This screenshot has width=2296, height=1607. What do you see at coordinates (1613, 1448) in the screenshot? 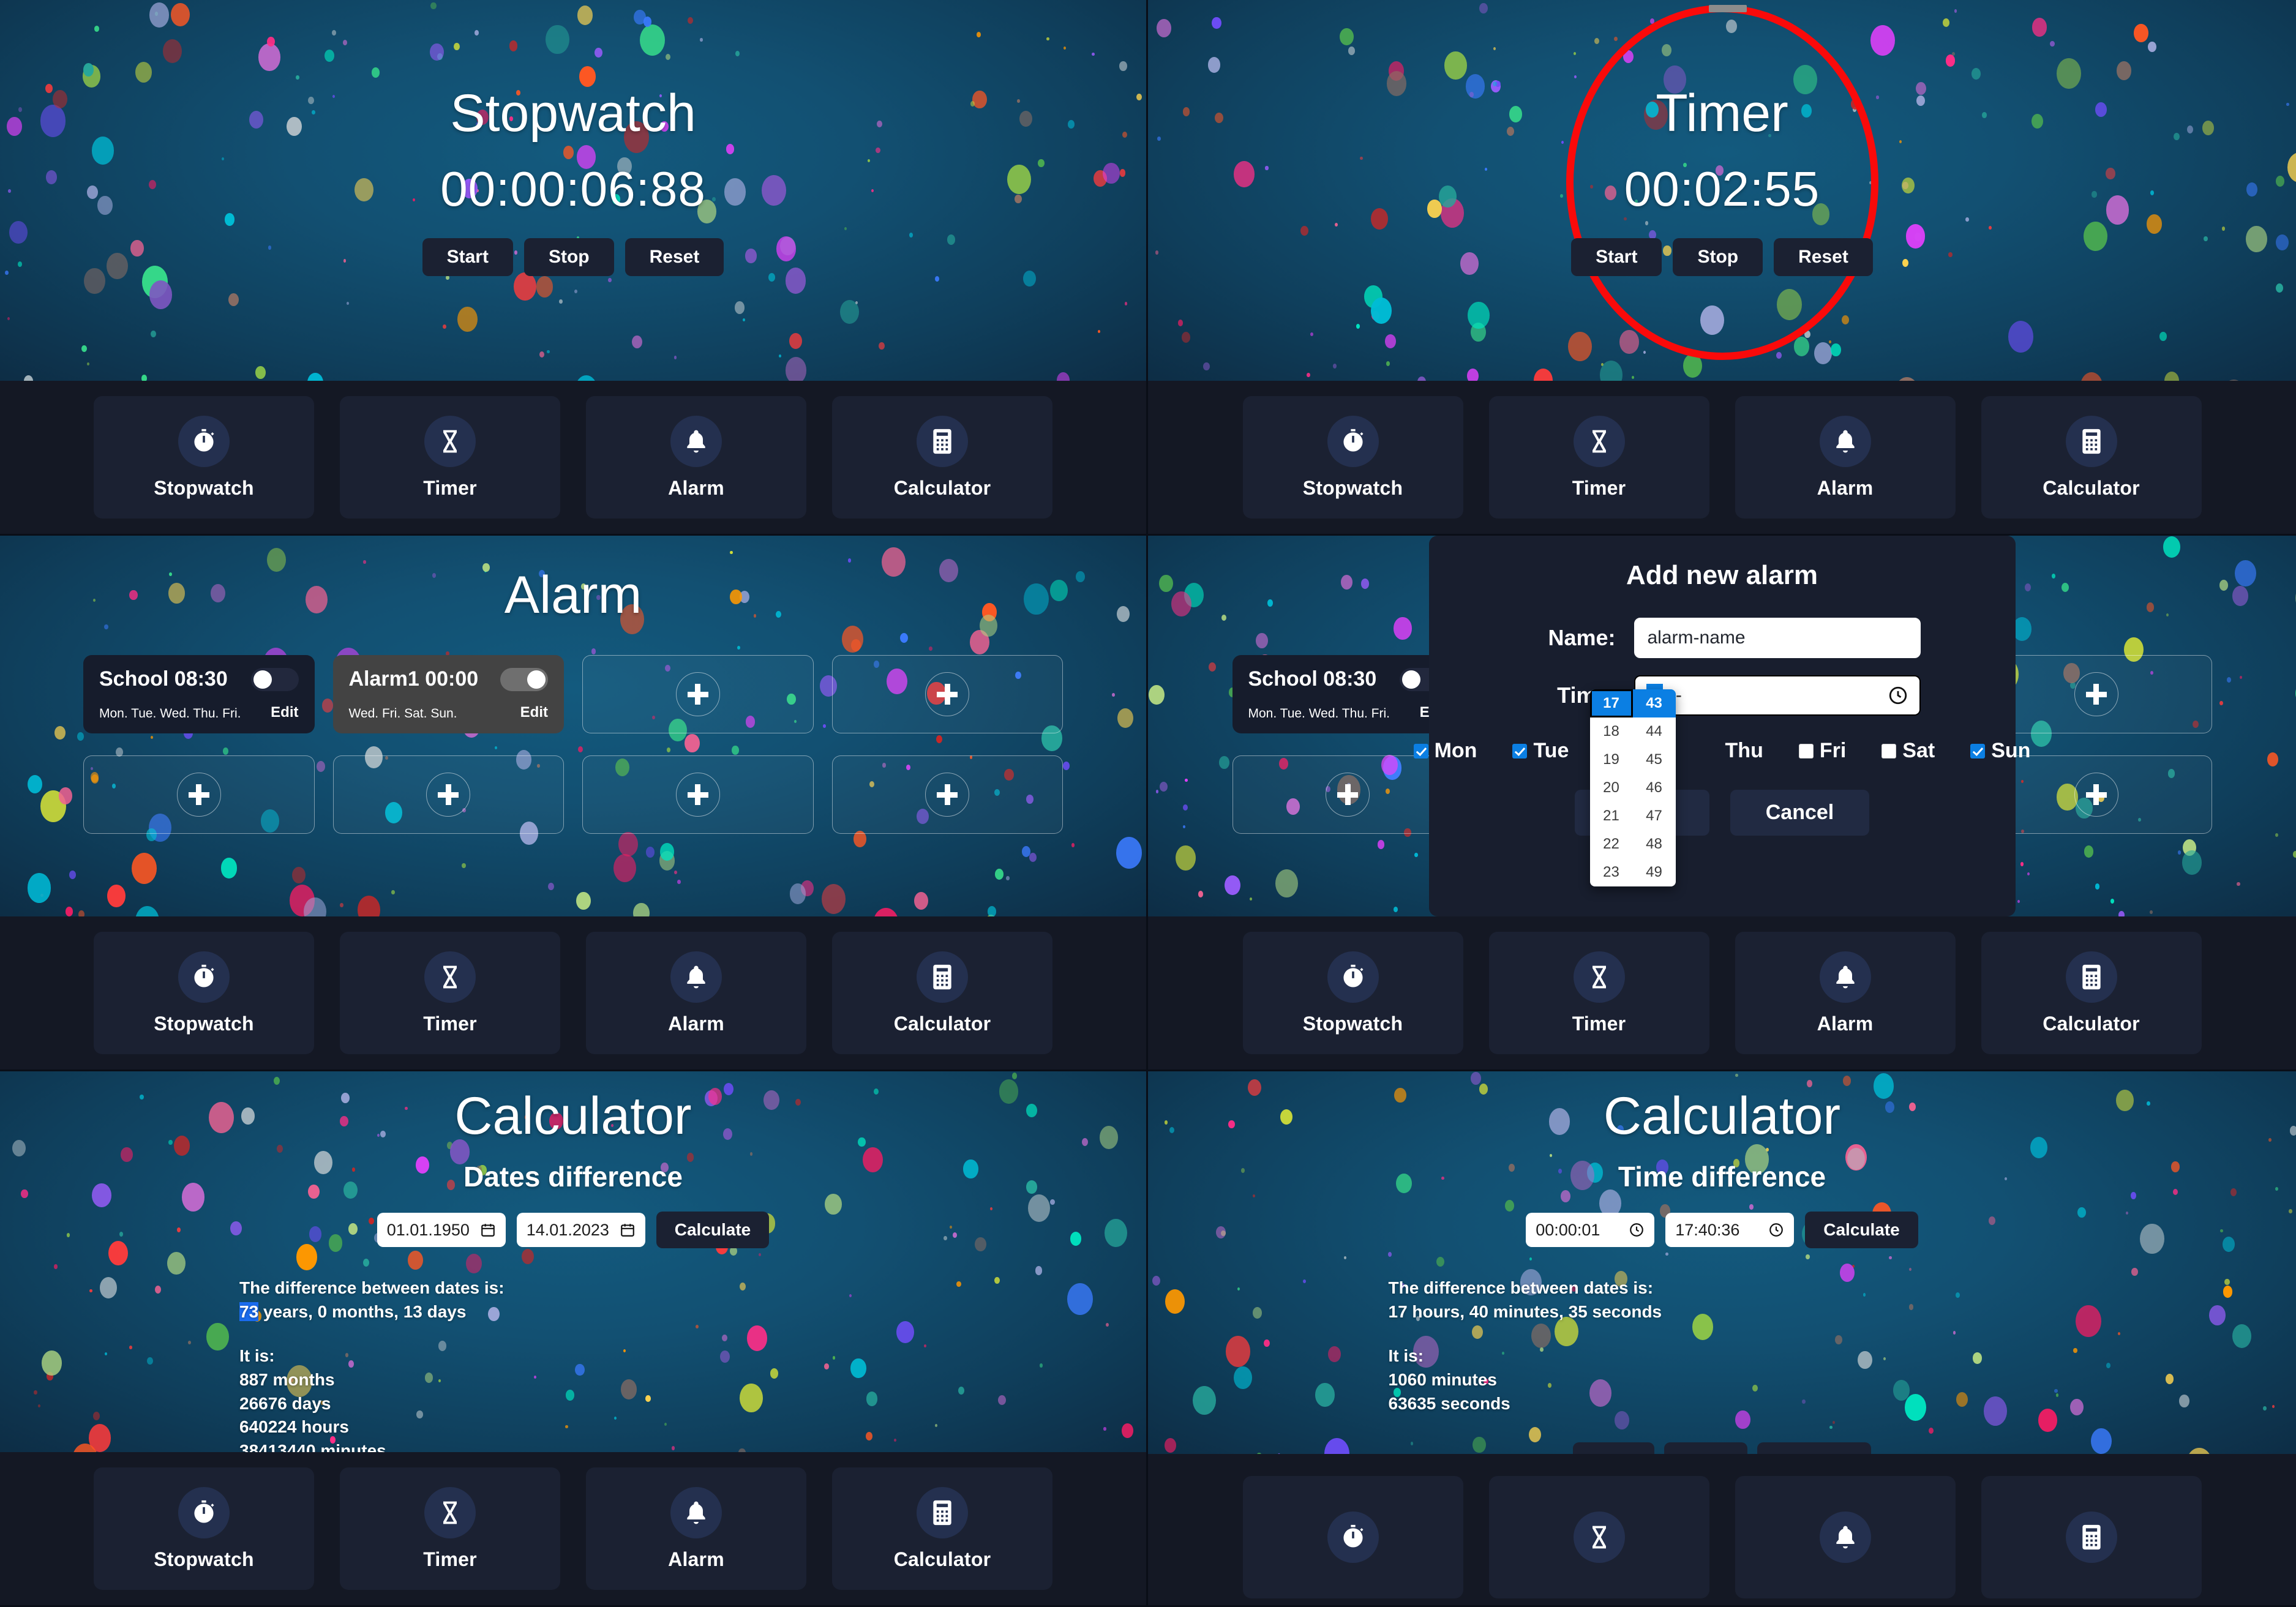
I see `tab-date: Date` at bounding box center [1613, 1448].